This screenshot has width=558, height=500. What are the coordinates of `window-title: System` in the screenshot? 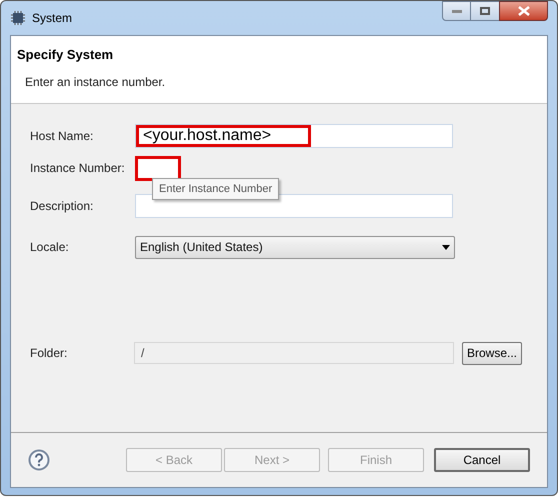 It's located at (52, 18).